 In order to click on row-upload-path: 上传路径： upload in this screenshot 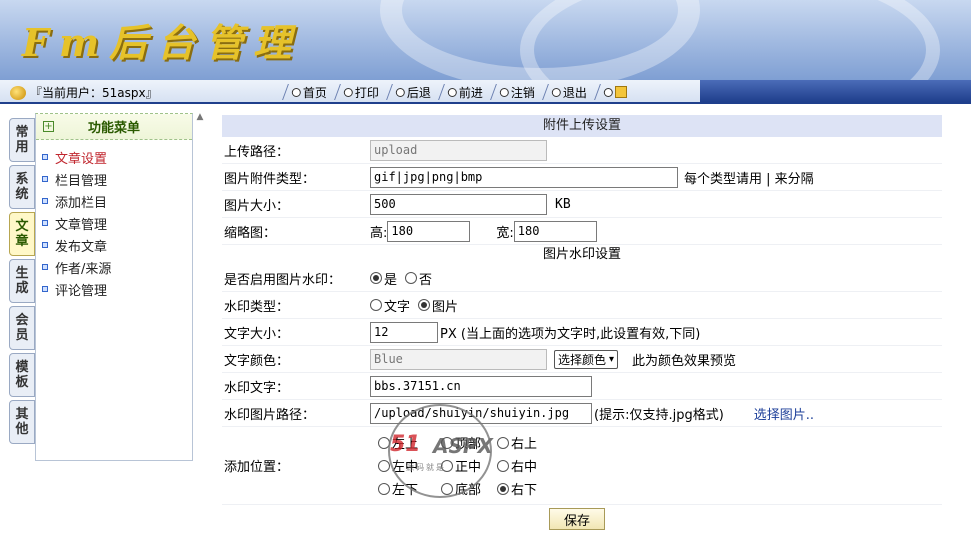, I will do `click(582, 150)`.